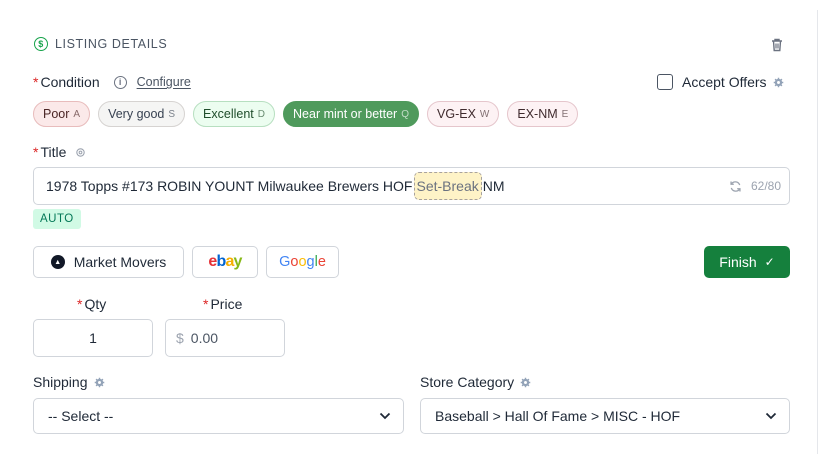 This screenshot has height=454, width=829. Describe the element at coordinates (111, 44) in the screenshot. I see `section-title: LISTING DETAILS` at that location.